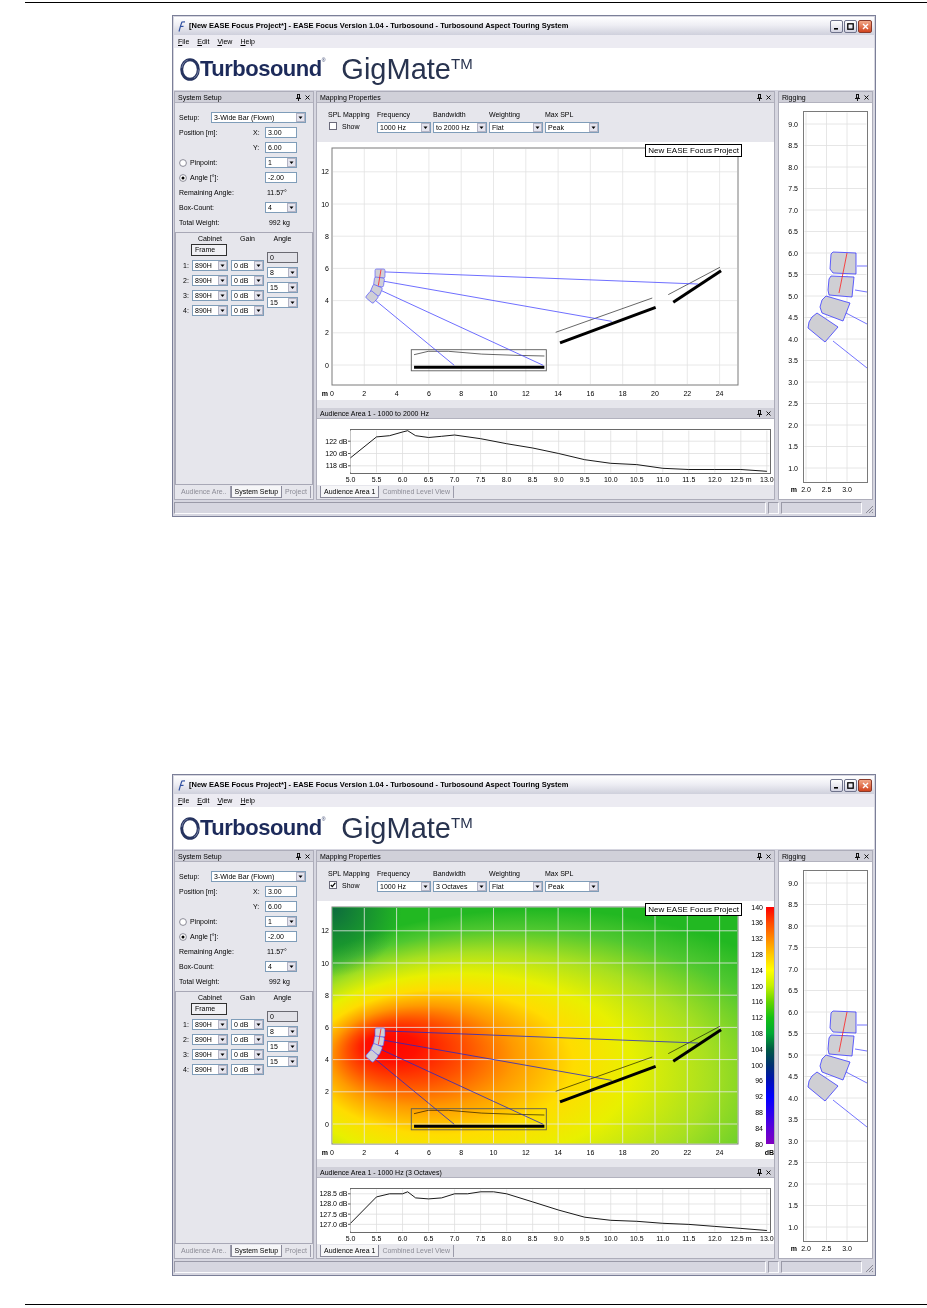  What do you see at coordinates (263, 828) in the screenshot?
I see `brand-logo-text: Turbosound$^{®}$` at bounding box center [263, 828].